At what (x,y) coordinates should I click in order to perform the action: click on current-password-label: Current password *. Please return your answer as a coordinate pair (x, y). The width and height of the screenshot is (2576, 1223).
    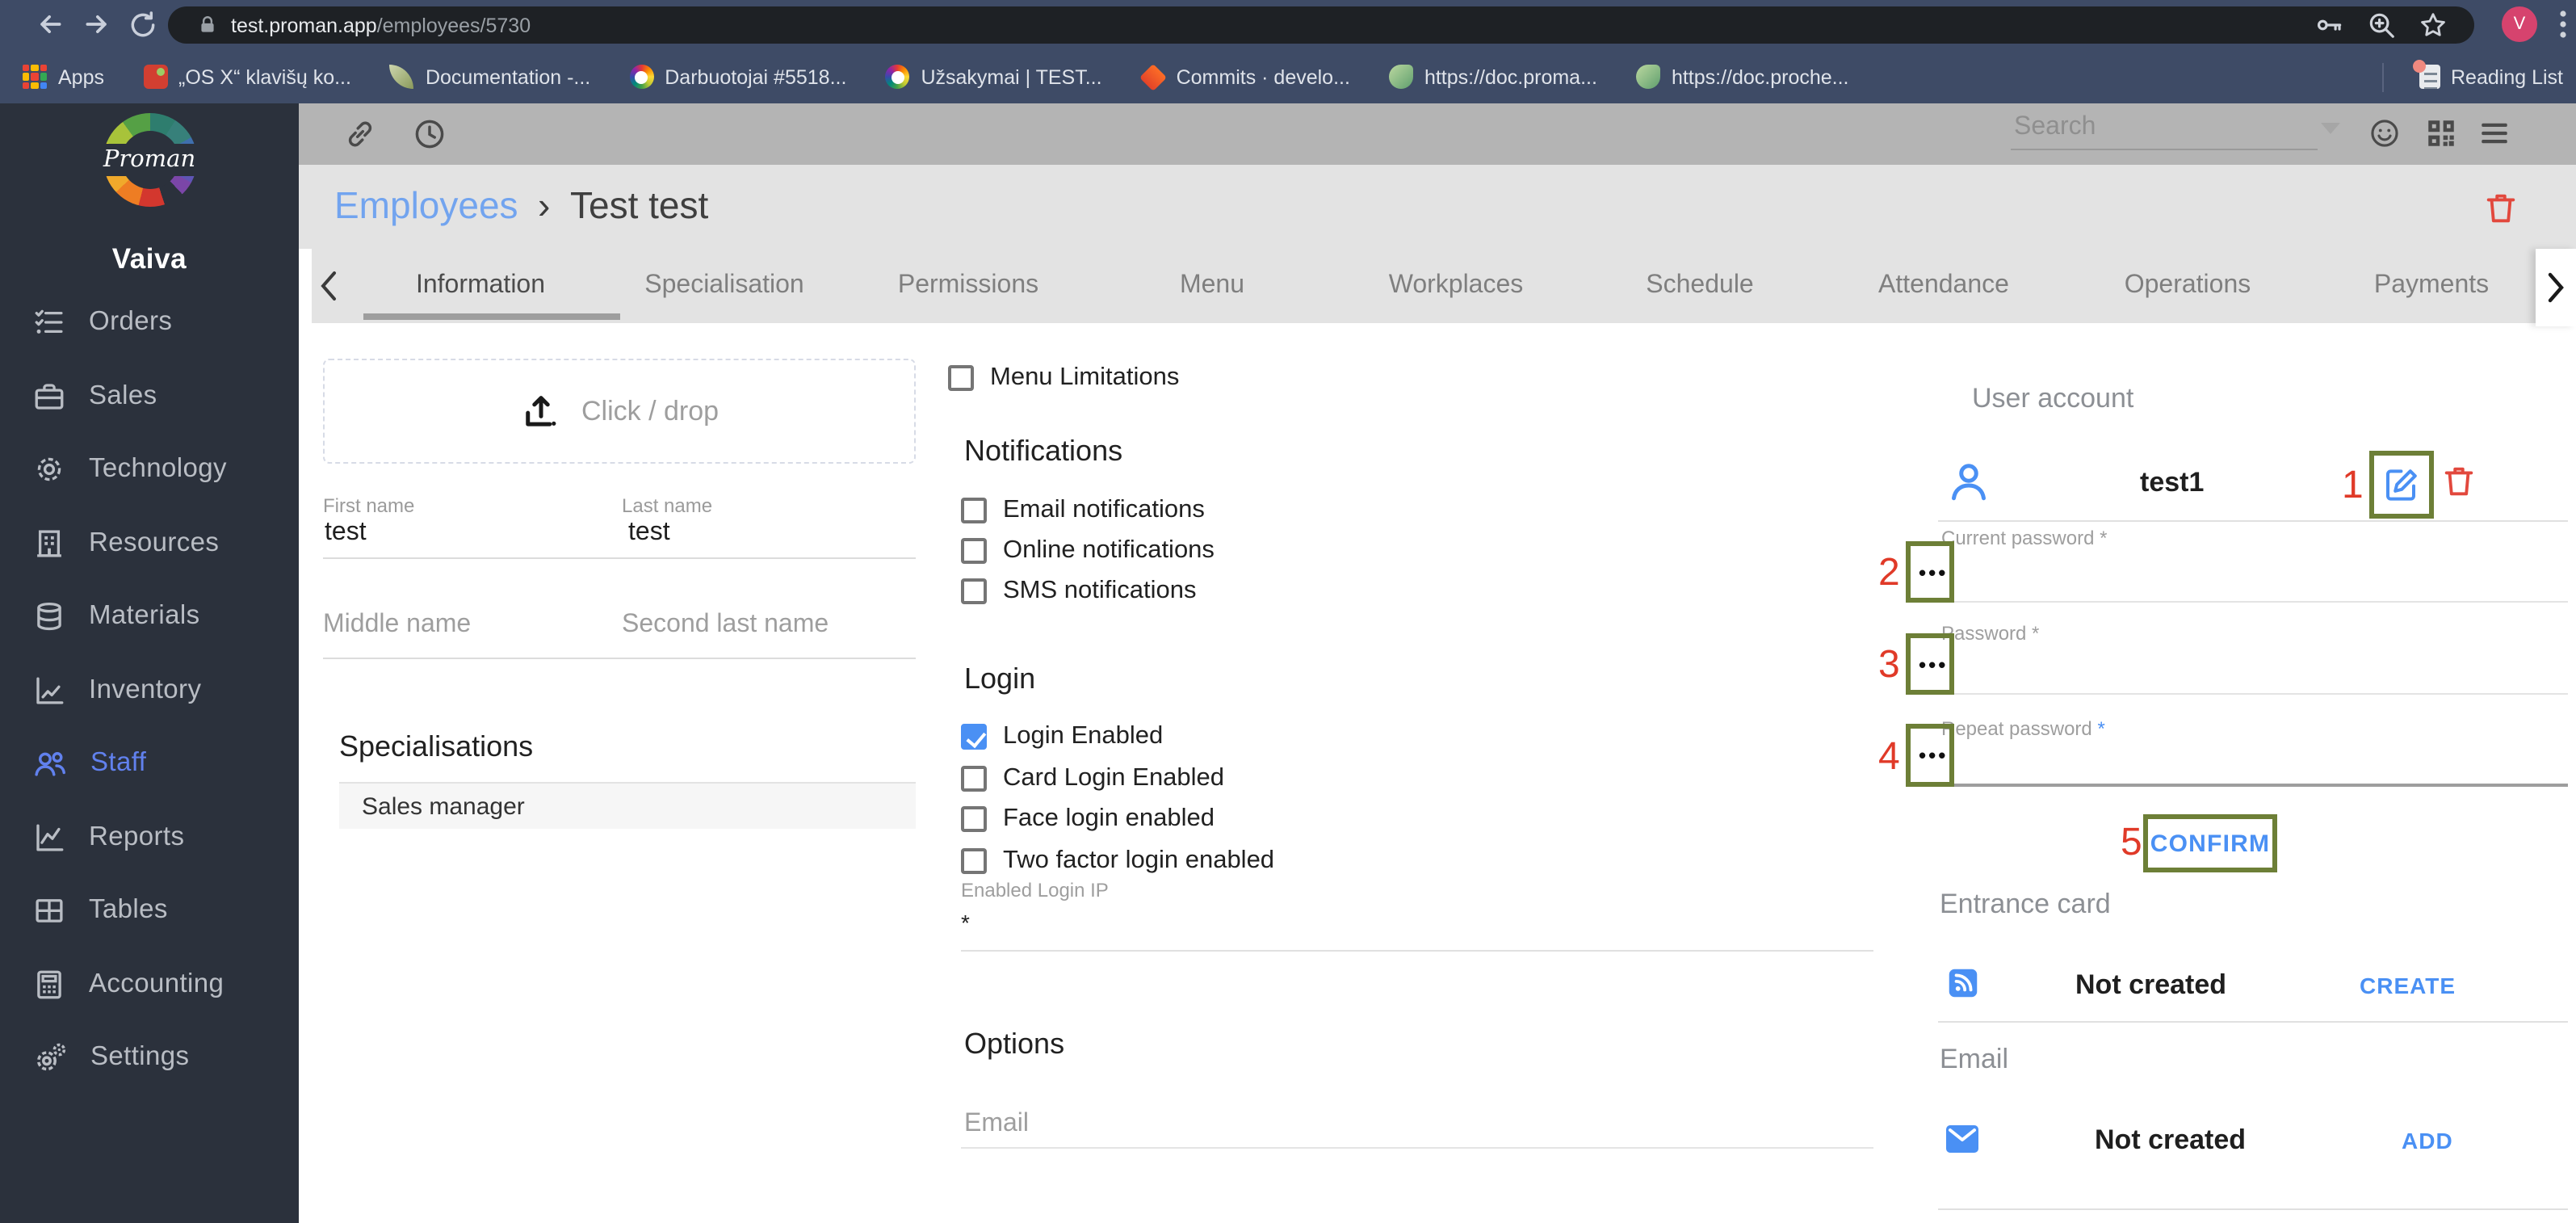
    Looking at the image, I should click on (2024, 538).